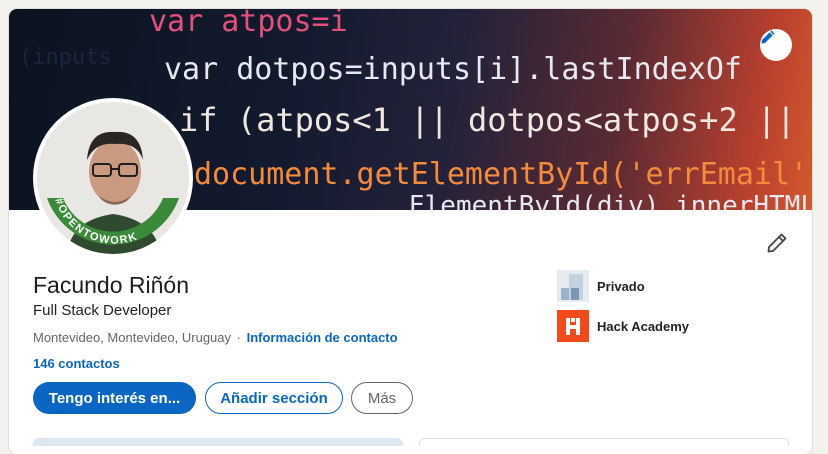 Image resolution: width=828 pixels, height=454 pixels. I want to click on experience-item-privado: Privado, so click(601, 286).